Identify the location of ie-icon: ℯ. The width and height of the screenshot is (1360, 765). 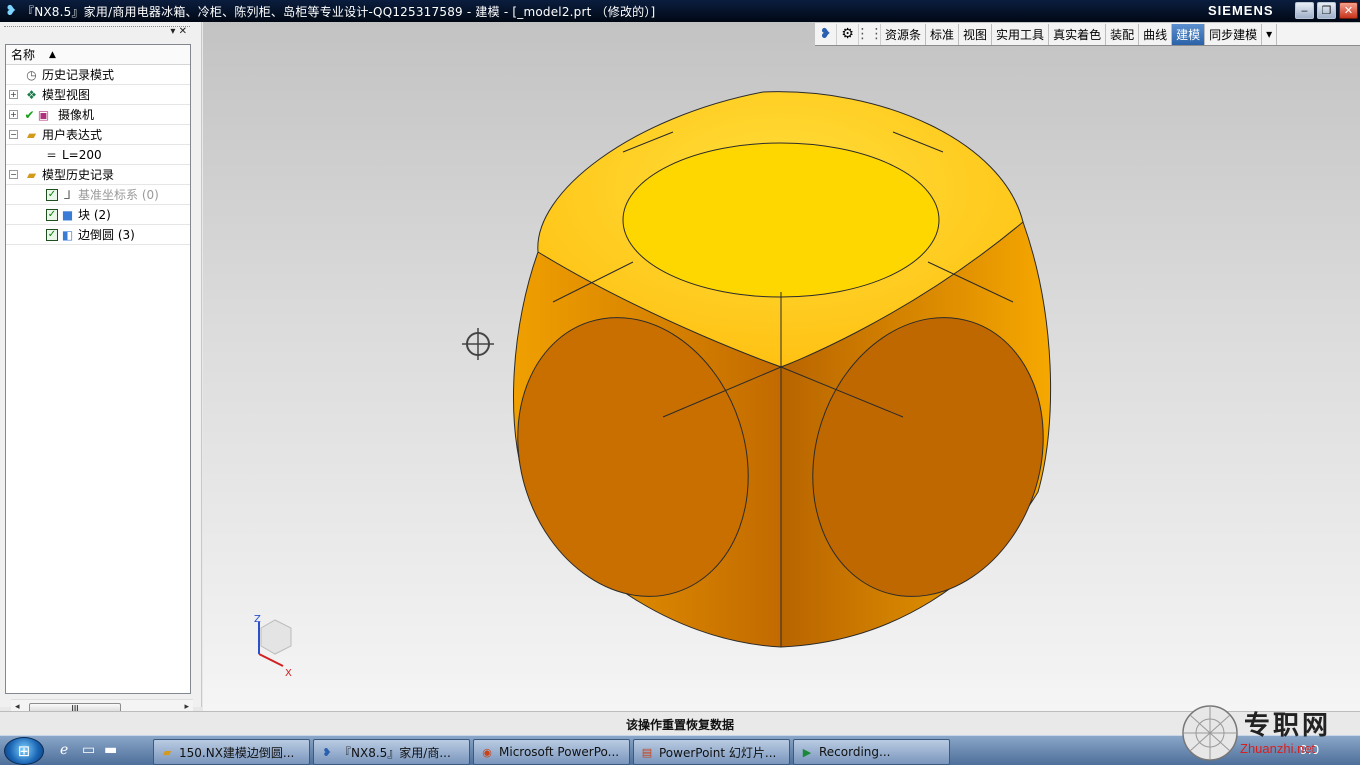
(64, 750).